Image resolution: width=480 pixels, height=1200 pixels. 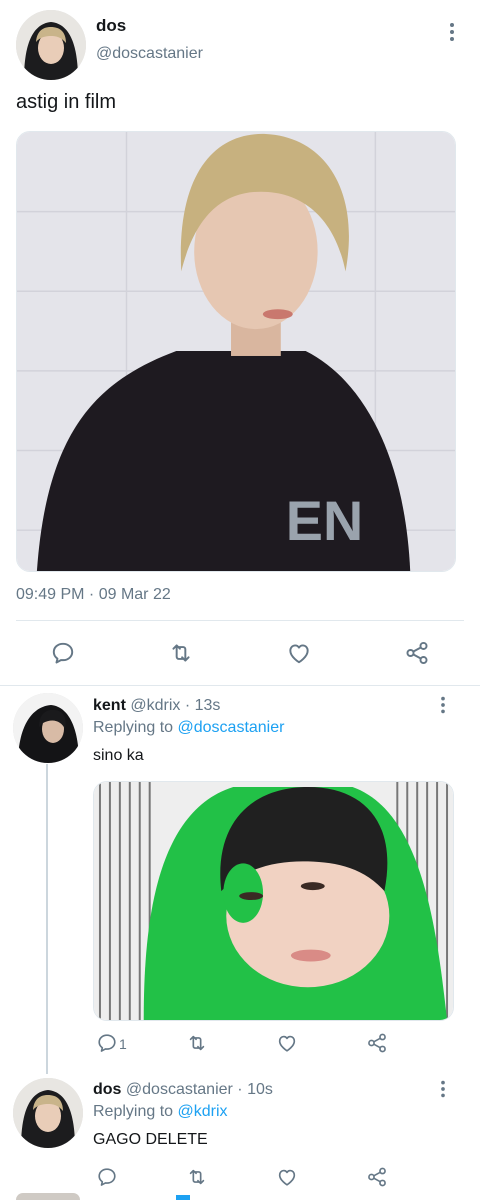 I want to click on handle-and-time: @doscastanier · 10s, so click(x=197, y=1089).